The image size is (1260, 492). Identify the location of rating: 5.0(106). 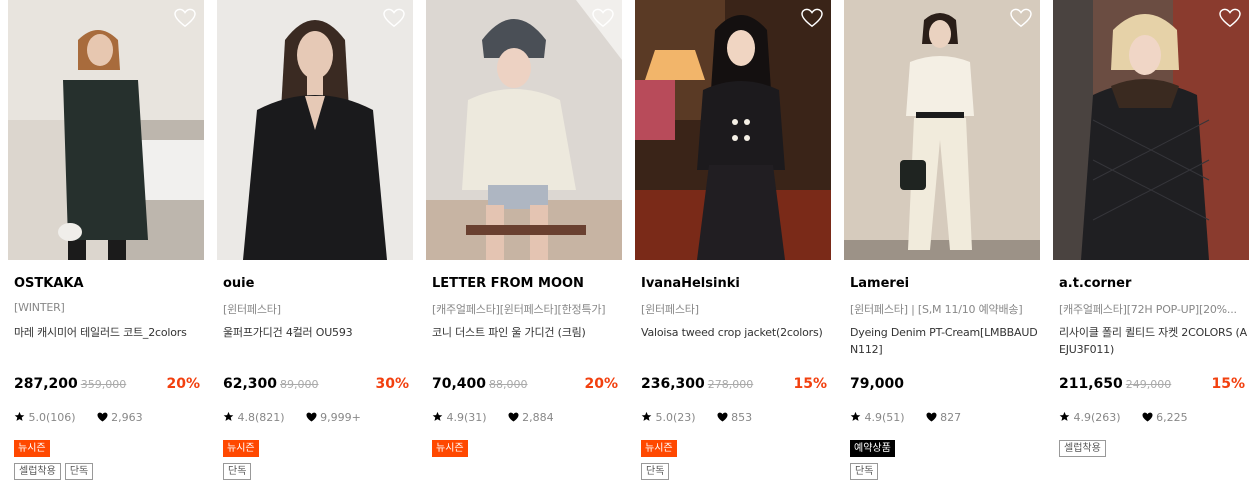
(52, 417).